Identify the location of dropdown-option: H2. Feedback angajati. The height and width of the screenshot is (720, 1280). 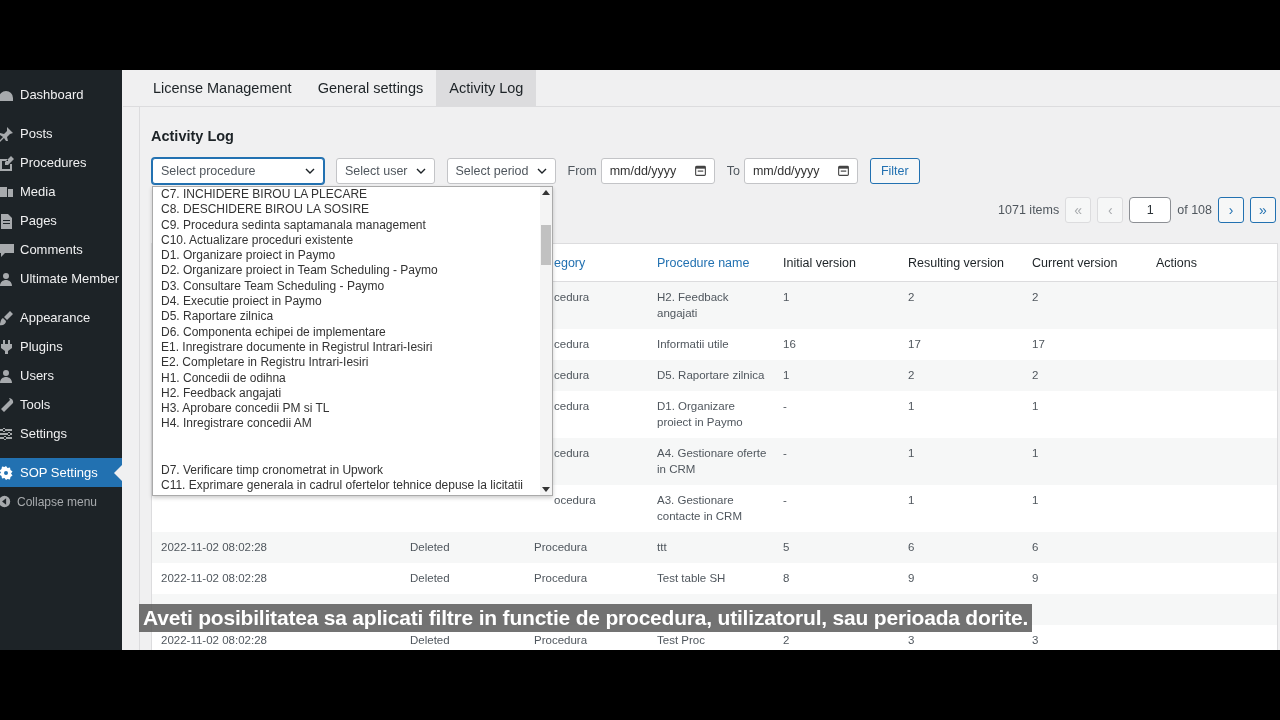
(350, 393).